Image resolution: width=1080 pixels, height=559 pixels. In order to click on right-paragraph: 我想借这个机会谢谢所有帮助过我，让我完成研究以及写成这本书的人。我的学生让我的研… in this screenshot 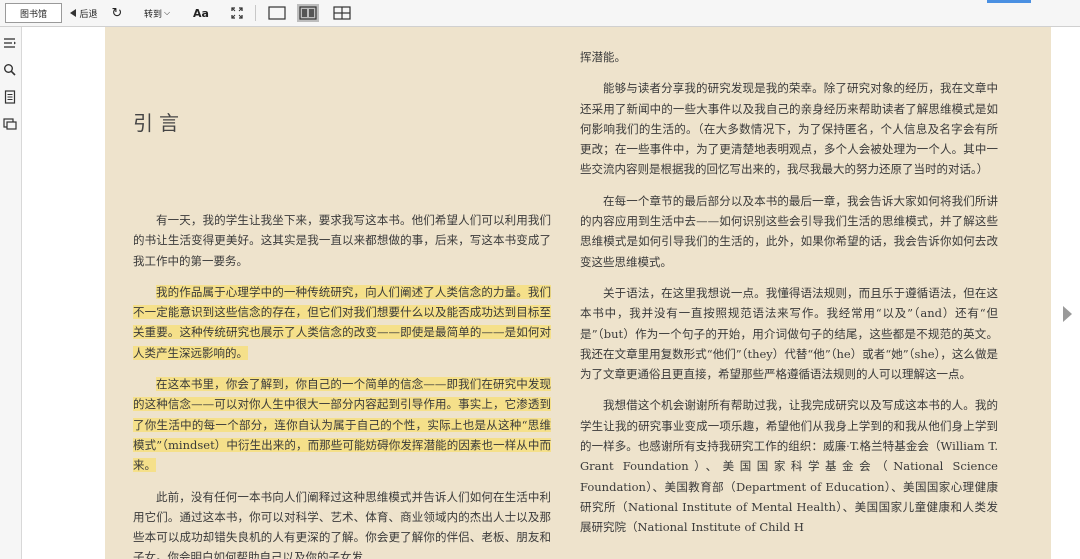, I will do `click(789, 466)`.